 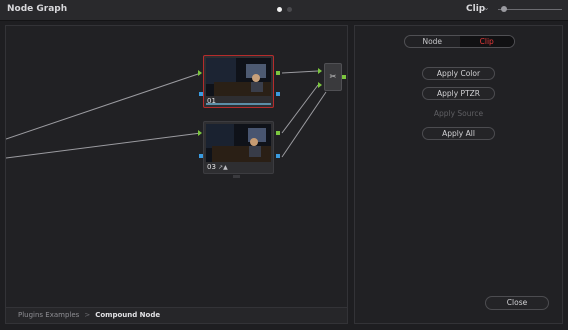 What do you see at coordinates (344, 77) in the screenshot?
I see `mixer-output-port` at bounding box center [344, 77].